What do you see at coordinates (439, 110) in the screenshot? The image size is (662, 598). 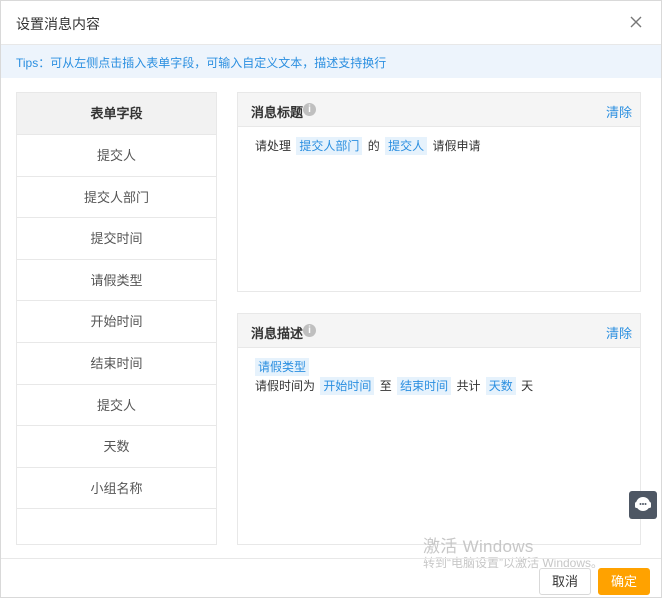 I see `message-title-header: 消息标题 i 清除` at bounding box center [439, 110].